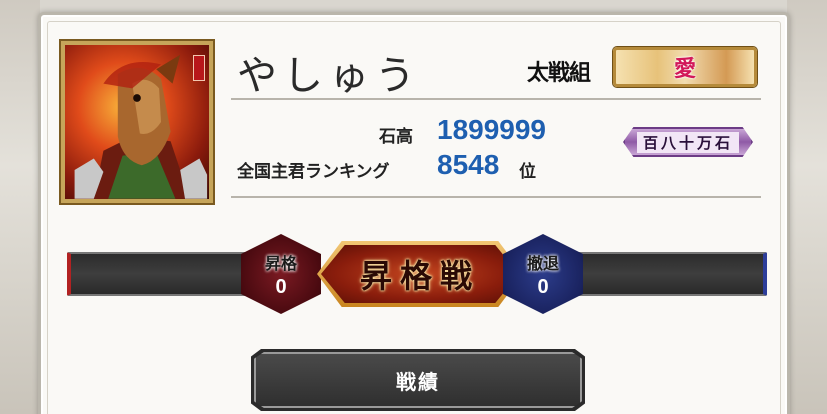 This screenshot has height=414, width=827. I want to click on guild-label: 太戦組, so click(559, 73).